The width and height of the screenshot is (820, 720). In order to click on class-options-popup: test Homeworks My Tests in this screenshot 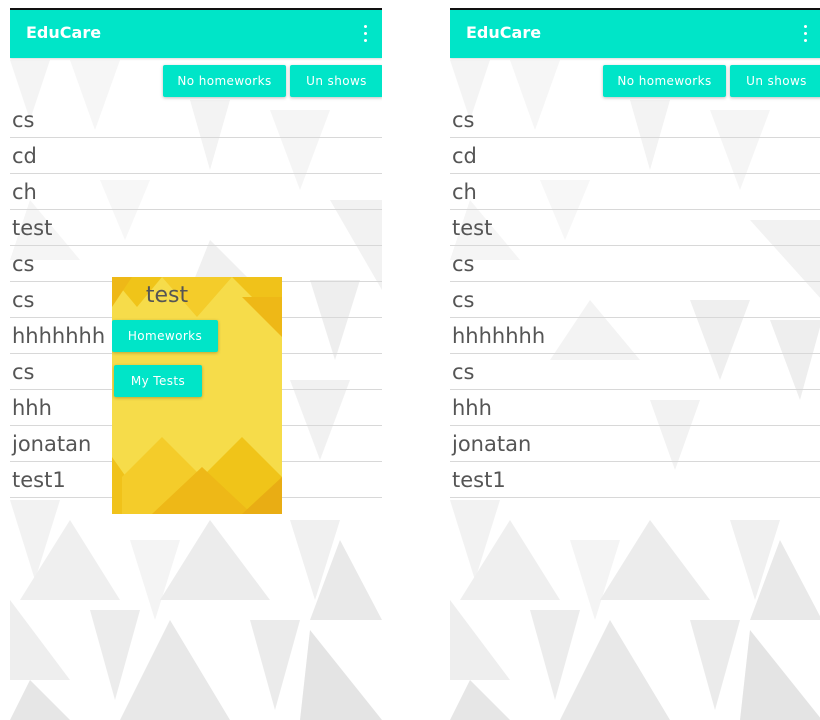, I will do `click(197, 395)`.